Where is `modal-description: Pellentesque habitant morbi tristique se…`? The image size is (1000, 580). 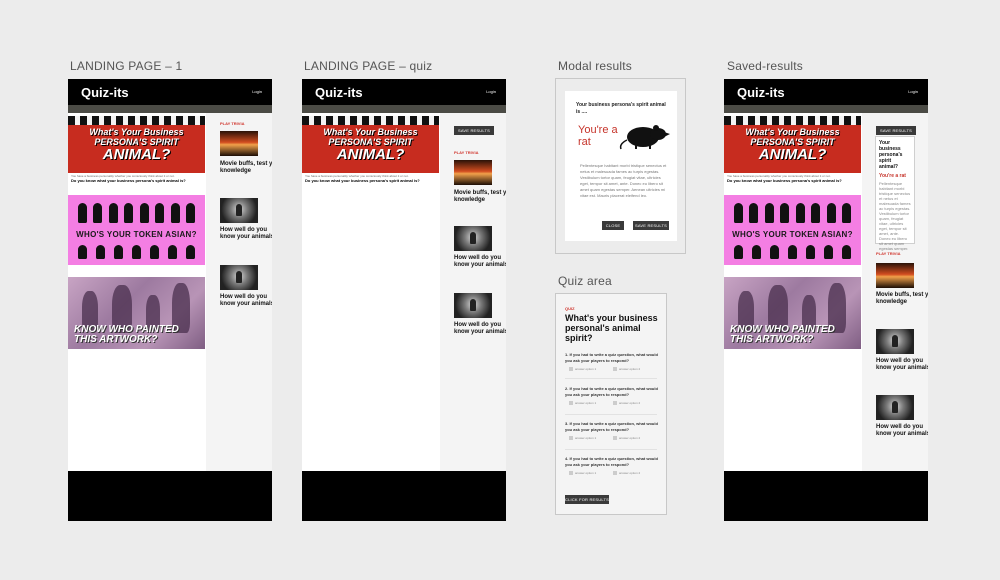 modal-description: Pellentesque habitant morbi tristique se… is located at coordinates (623, 180).